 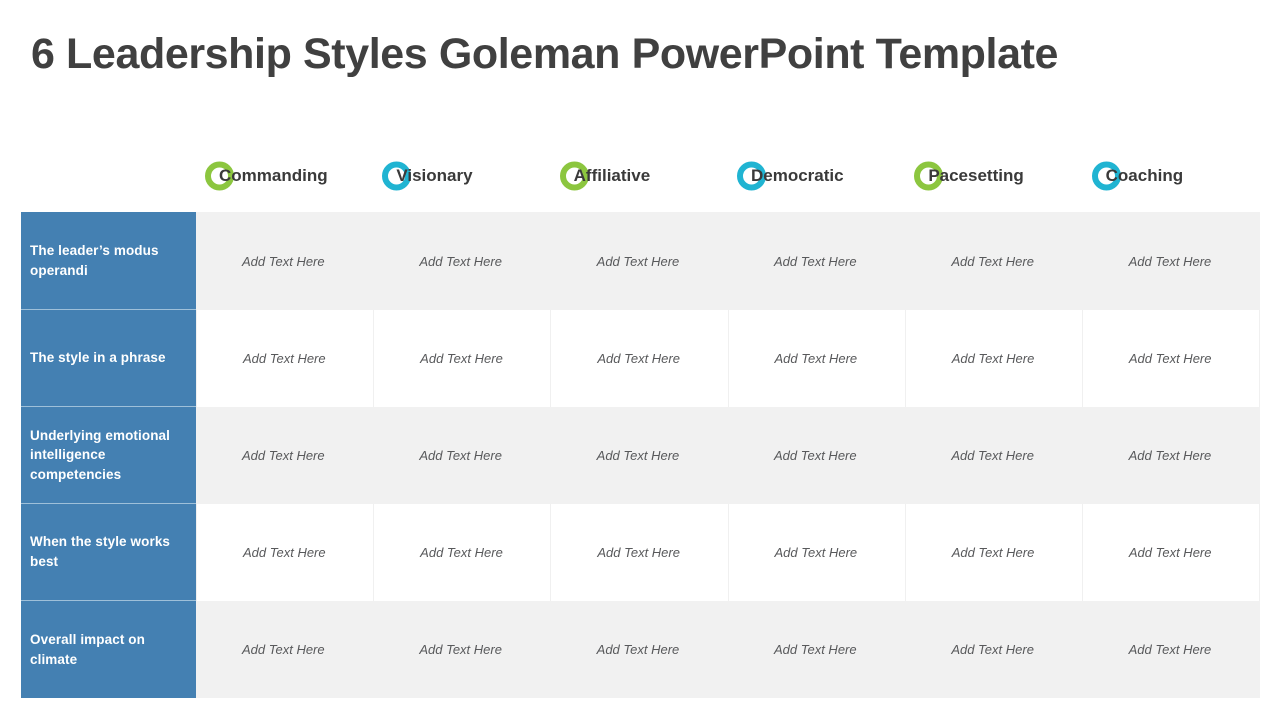 I want to click on column-header-label: Visionary, so click(x=434, y=175).